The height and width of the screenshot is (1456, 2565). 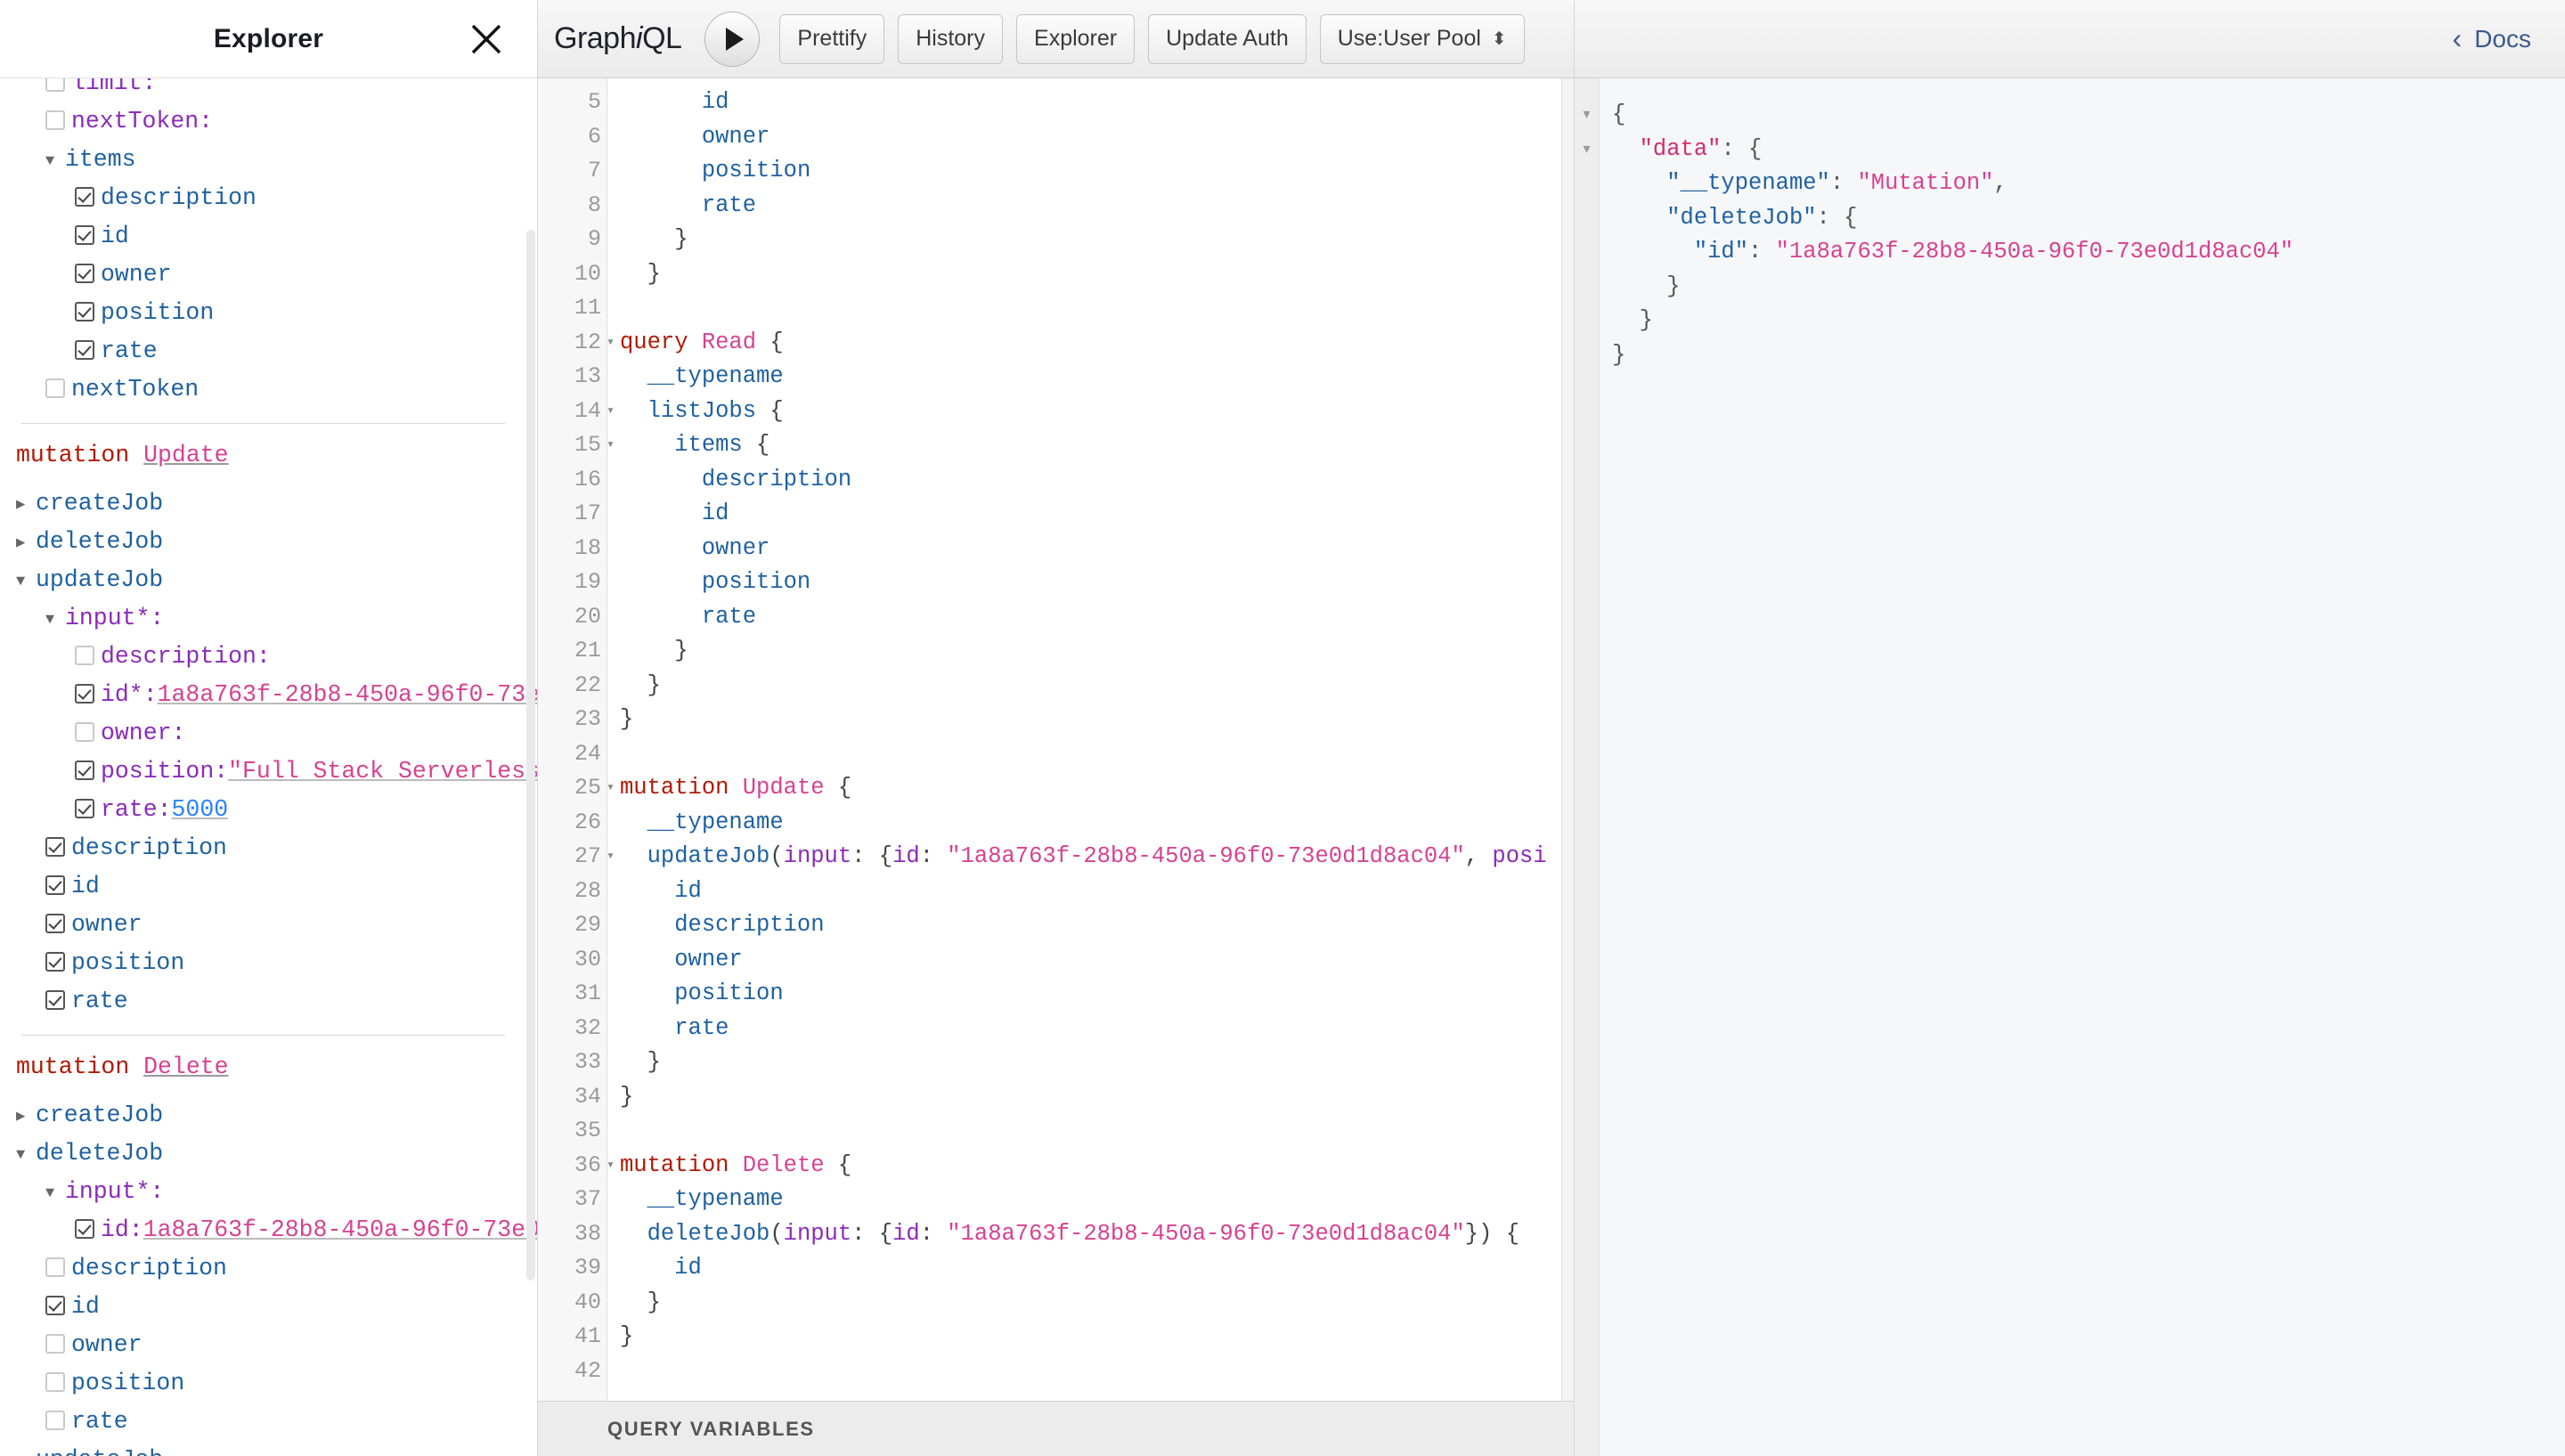 I want to click on code-line: query Read {, so click(x=1097, y=343).